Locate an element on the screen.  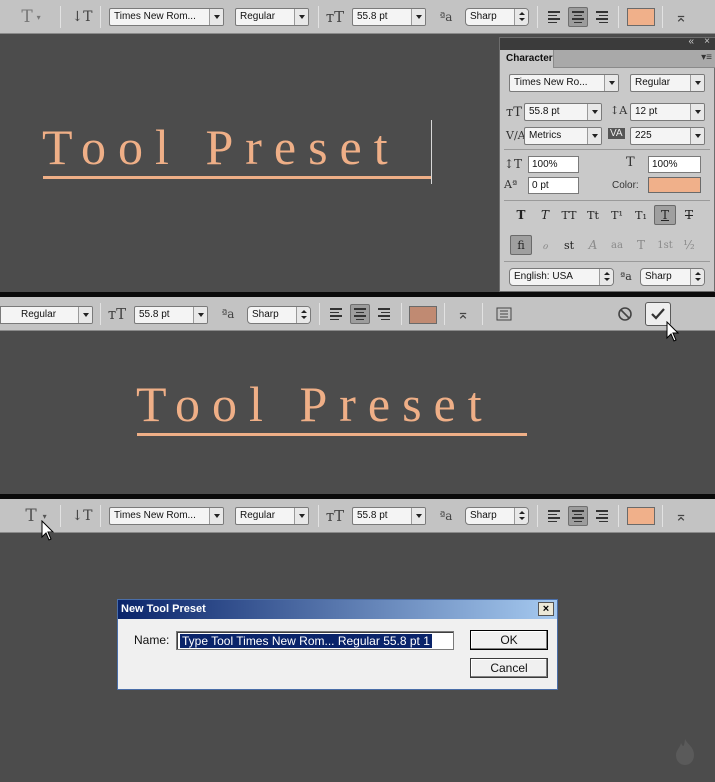
subscript-button: T₁ is located at coordinates (641, 215).